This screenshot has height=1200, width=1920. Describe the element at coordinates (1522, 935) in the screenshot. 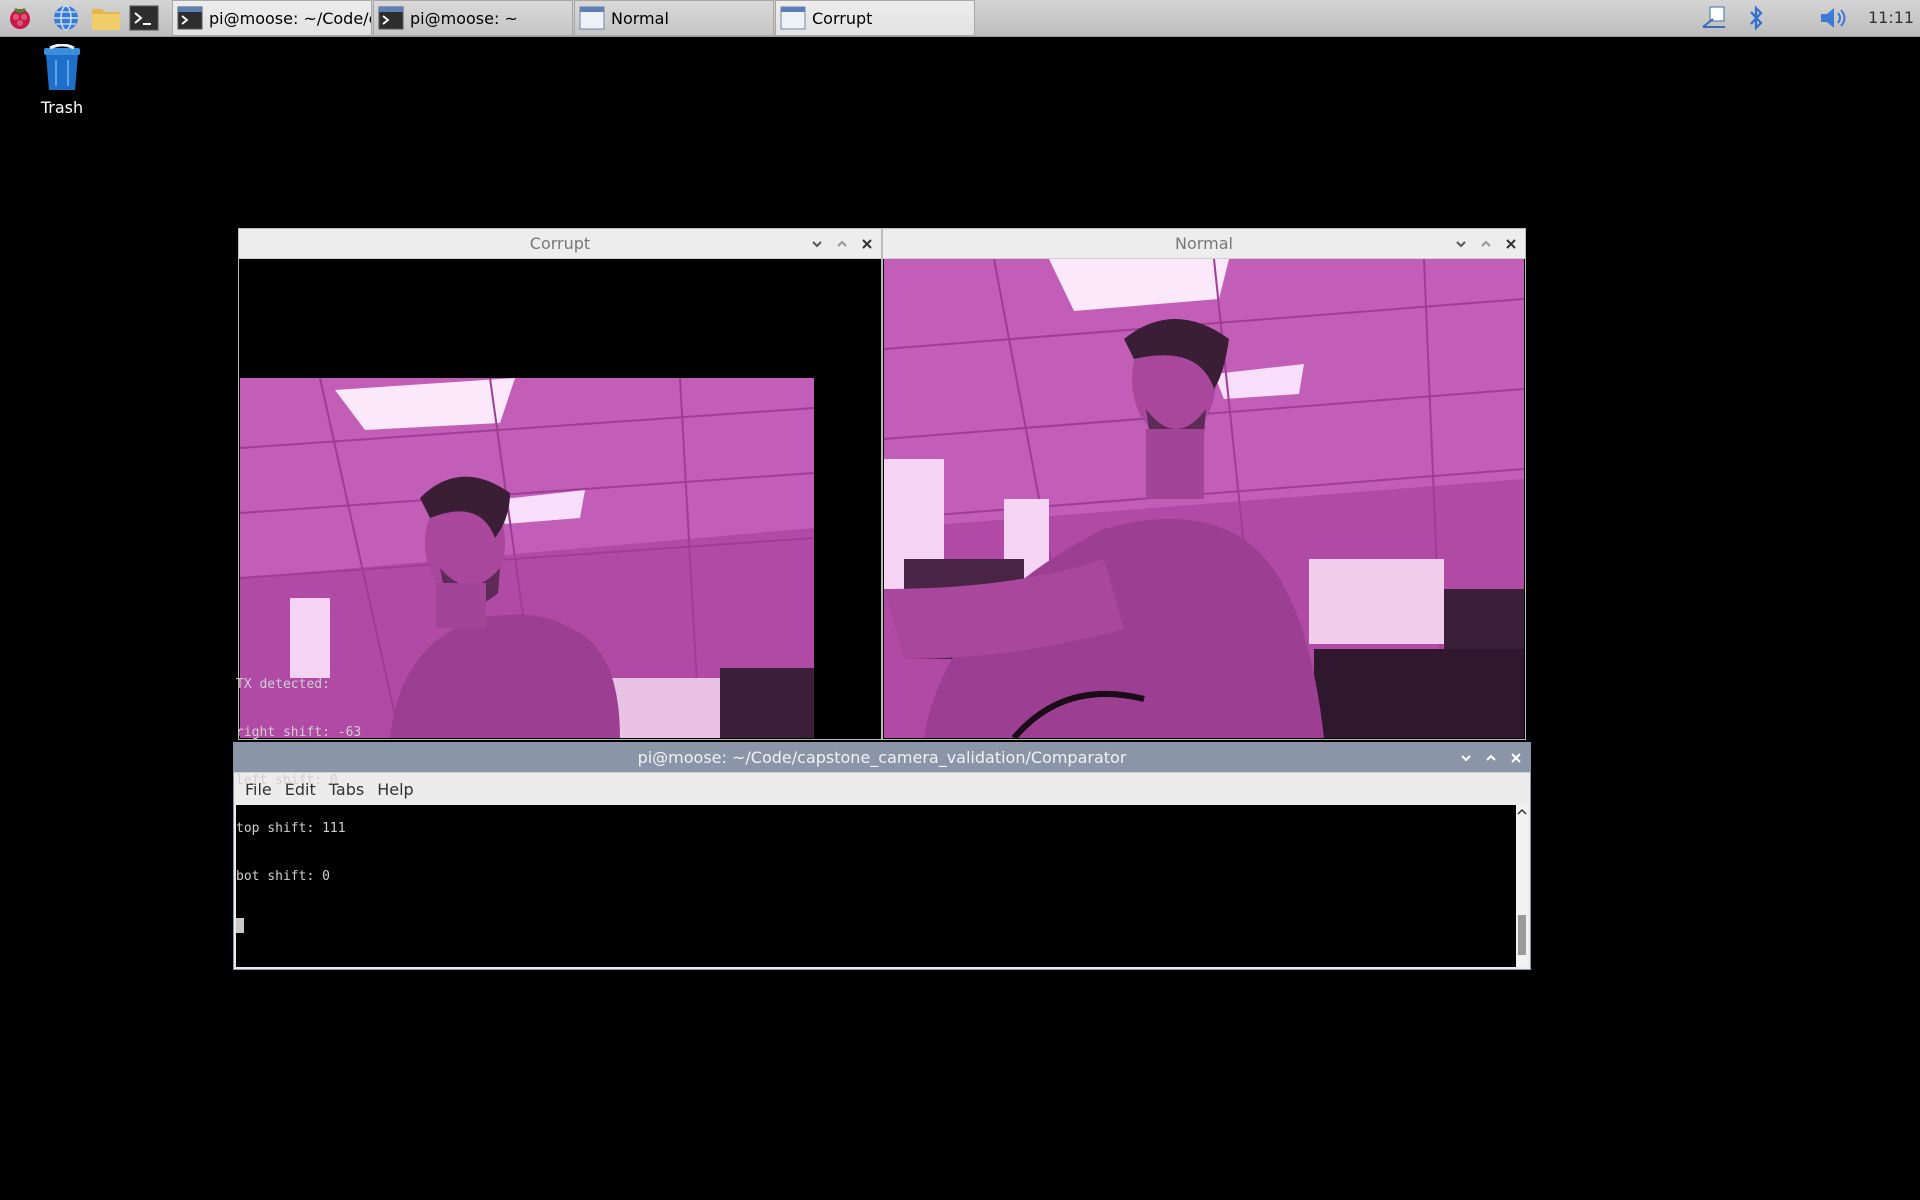

I see `scroll-thumb` at that location.